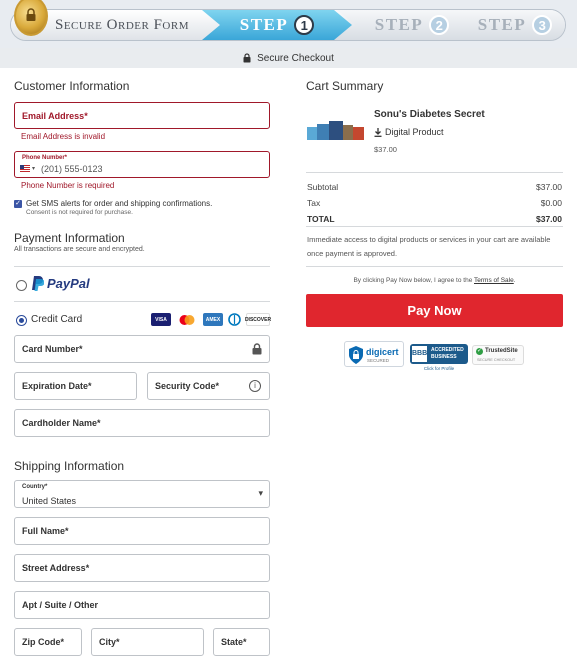 The width and height of the screenshot is (577, 664). I want to click on payment-info-title: Payment Information, so click(69, 238).